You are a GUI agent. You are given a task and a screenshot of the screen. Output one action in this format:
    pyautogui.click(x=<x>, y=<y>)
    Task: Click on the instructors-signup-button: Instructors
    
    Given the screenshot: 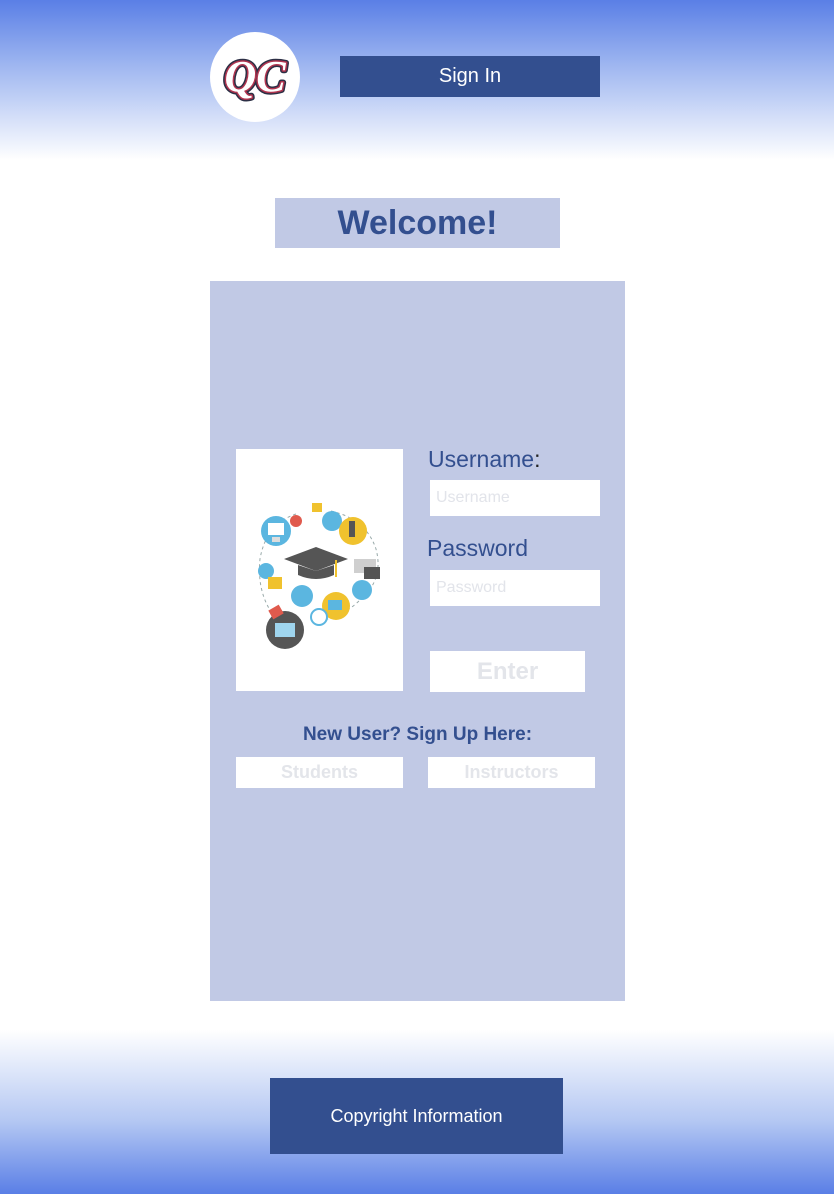 What is the action you would take?
    pyautogui.click(x=511, y=772)
    